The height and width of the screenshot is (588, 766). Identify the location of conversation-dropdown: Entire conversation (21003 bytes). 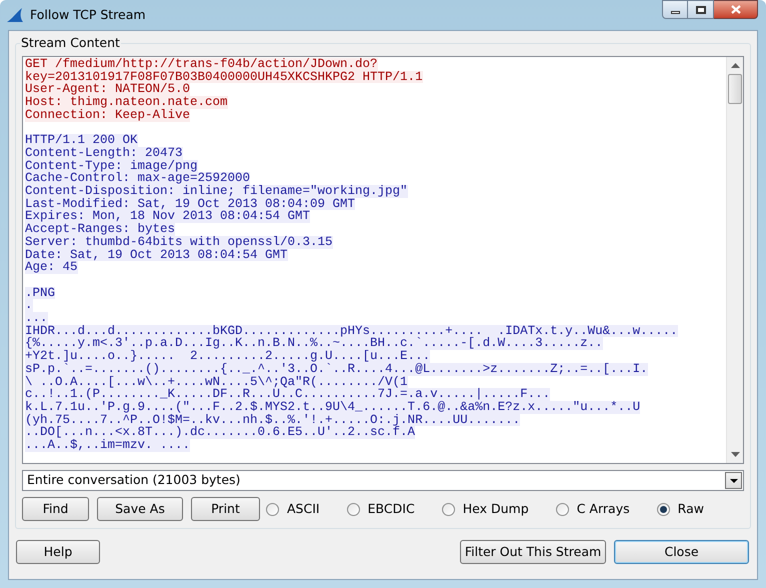
(383, 480).